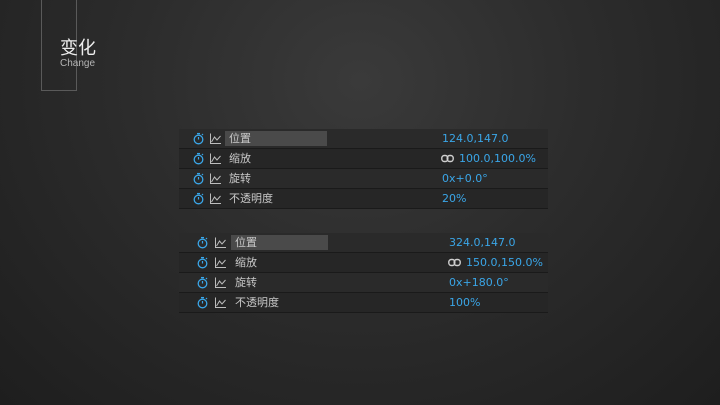  What do you see at coordinates (363, 159) in the screenshot?
I see `property-row-scale: 缩放 100.0,100.0%` at bounding box center [363, 159].